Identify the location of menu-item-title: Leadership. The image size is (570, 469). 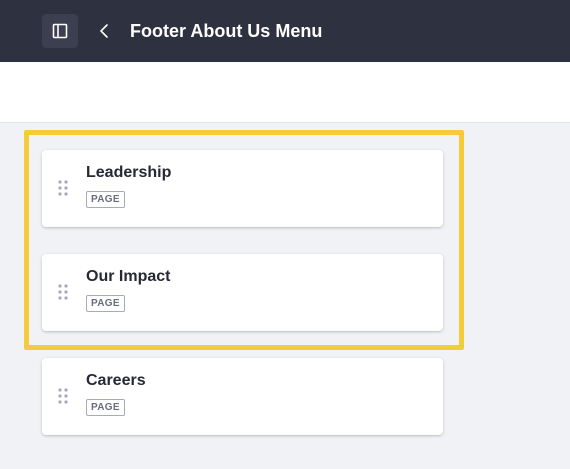
(129, 172).